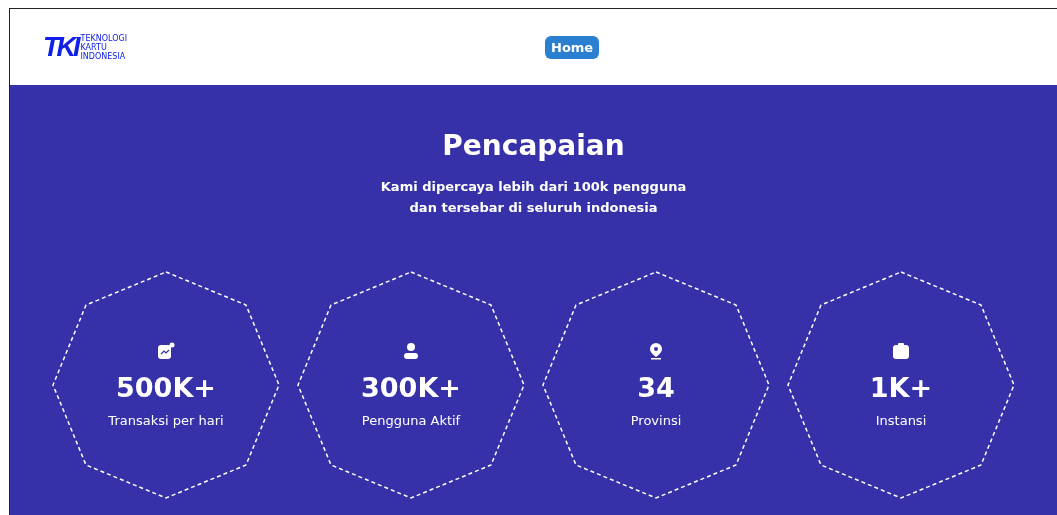 The width and height of the screenshot is (1057, 515). I want to click on chart-icon, so click(166, 351).